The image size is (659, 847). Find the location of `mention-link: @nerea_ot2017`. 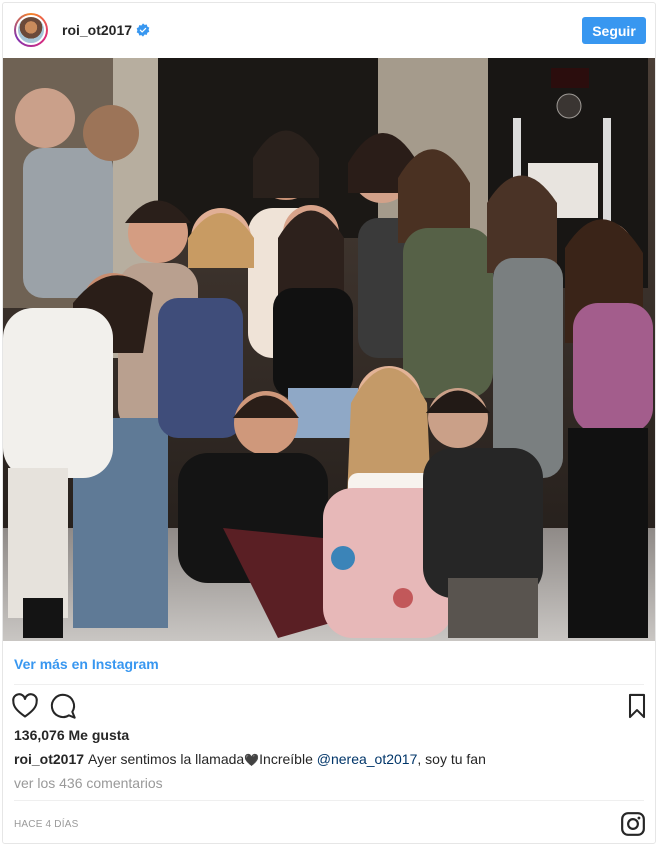

mention-link: @nerea_ot2017 is located at coordinates (367, 759).